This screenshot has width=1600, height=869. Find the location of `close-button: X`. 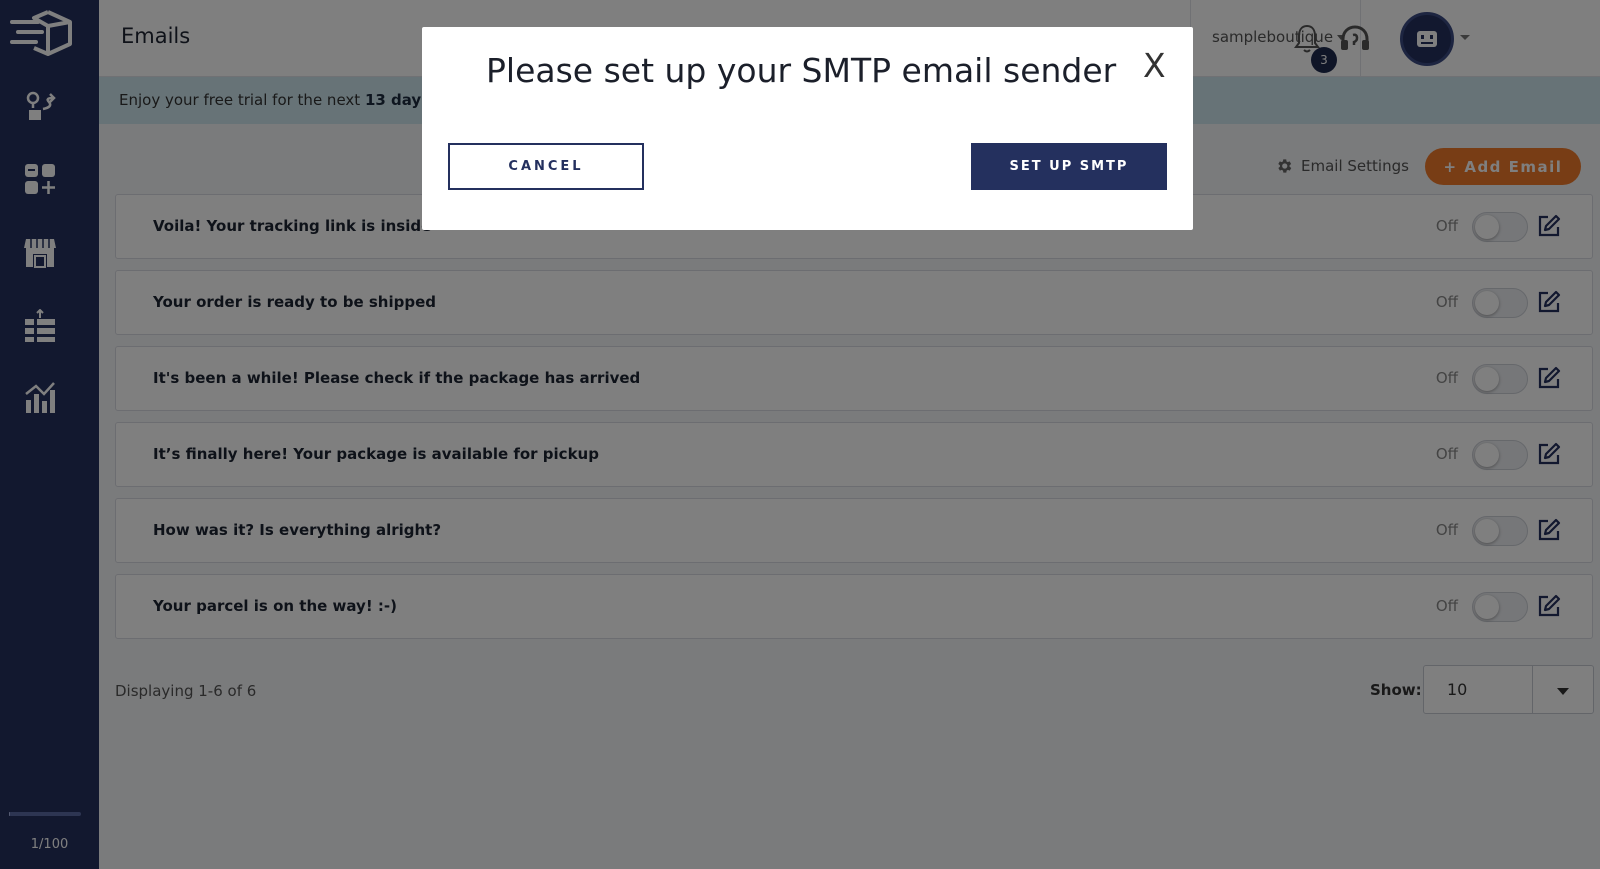

close-button: X is located at coordinates (1154, 65).